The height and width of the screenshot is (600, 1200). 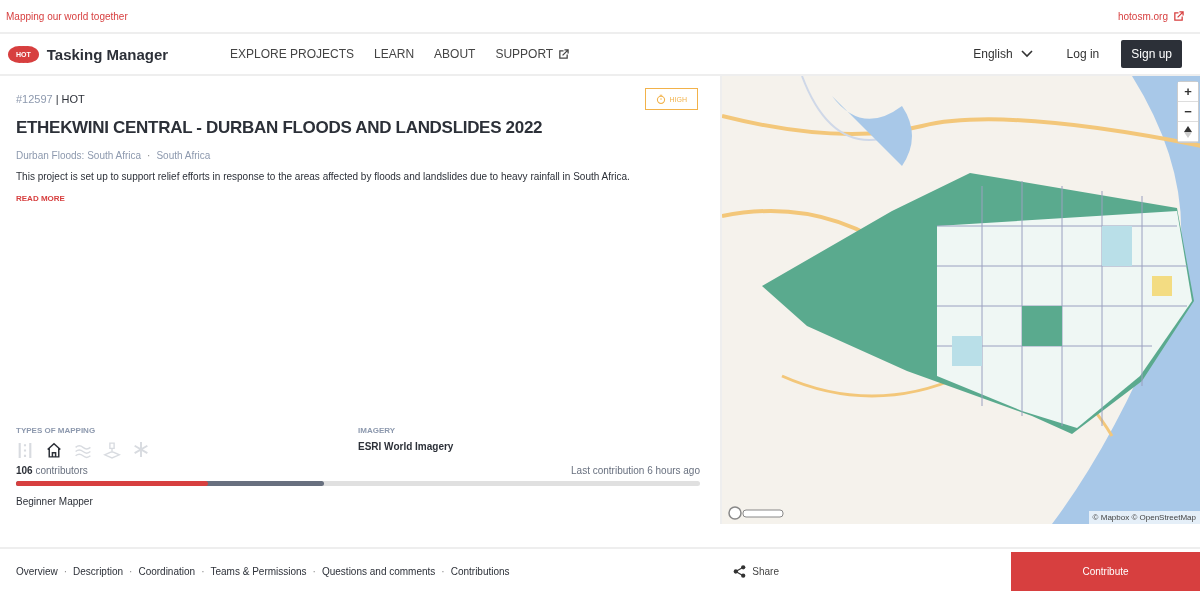 What do you see at coordinates (455, 54) in the screenshot?
I see `nav-link: ABOUT` at bounding box center [455, 54].